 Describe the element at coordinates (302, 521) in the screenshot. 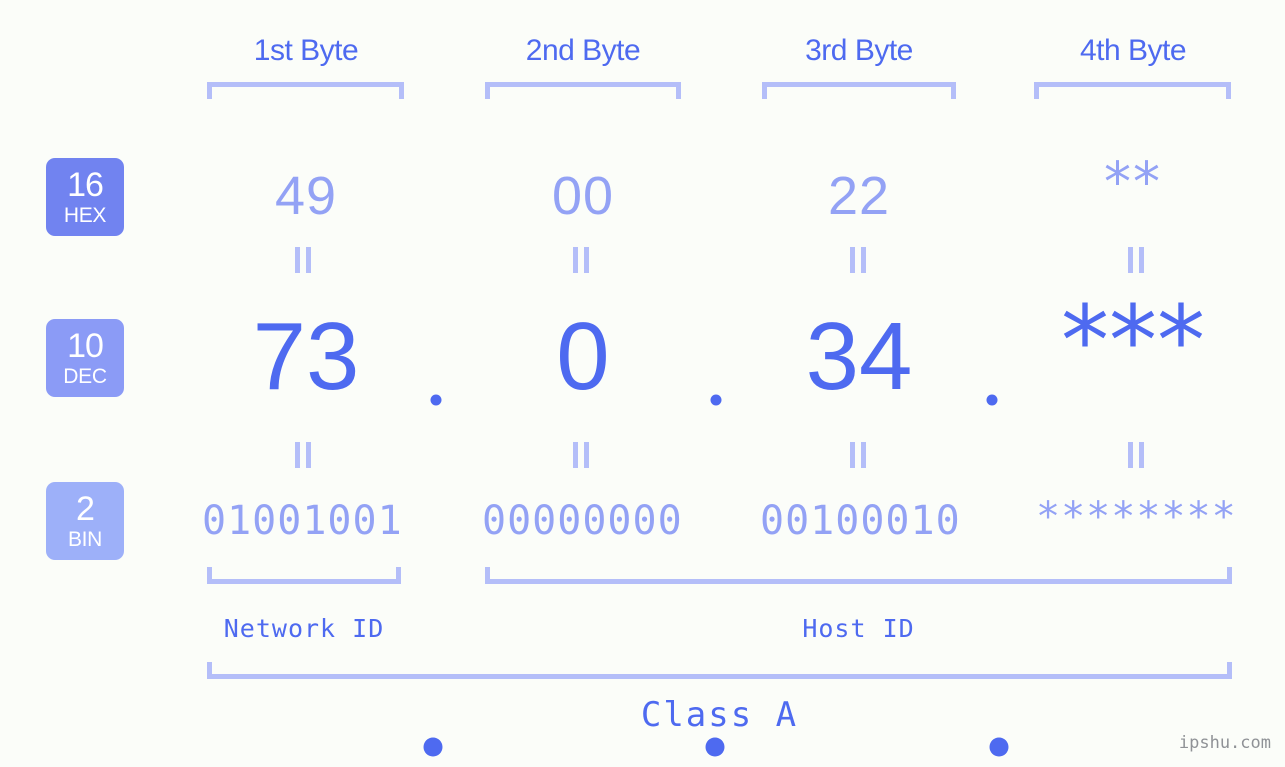

I see `bin-byte-1: 01001001` at that location.